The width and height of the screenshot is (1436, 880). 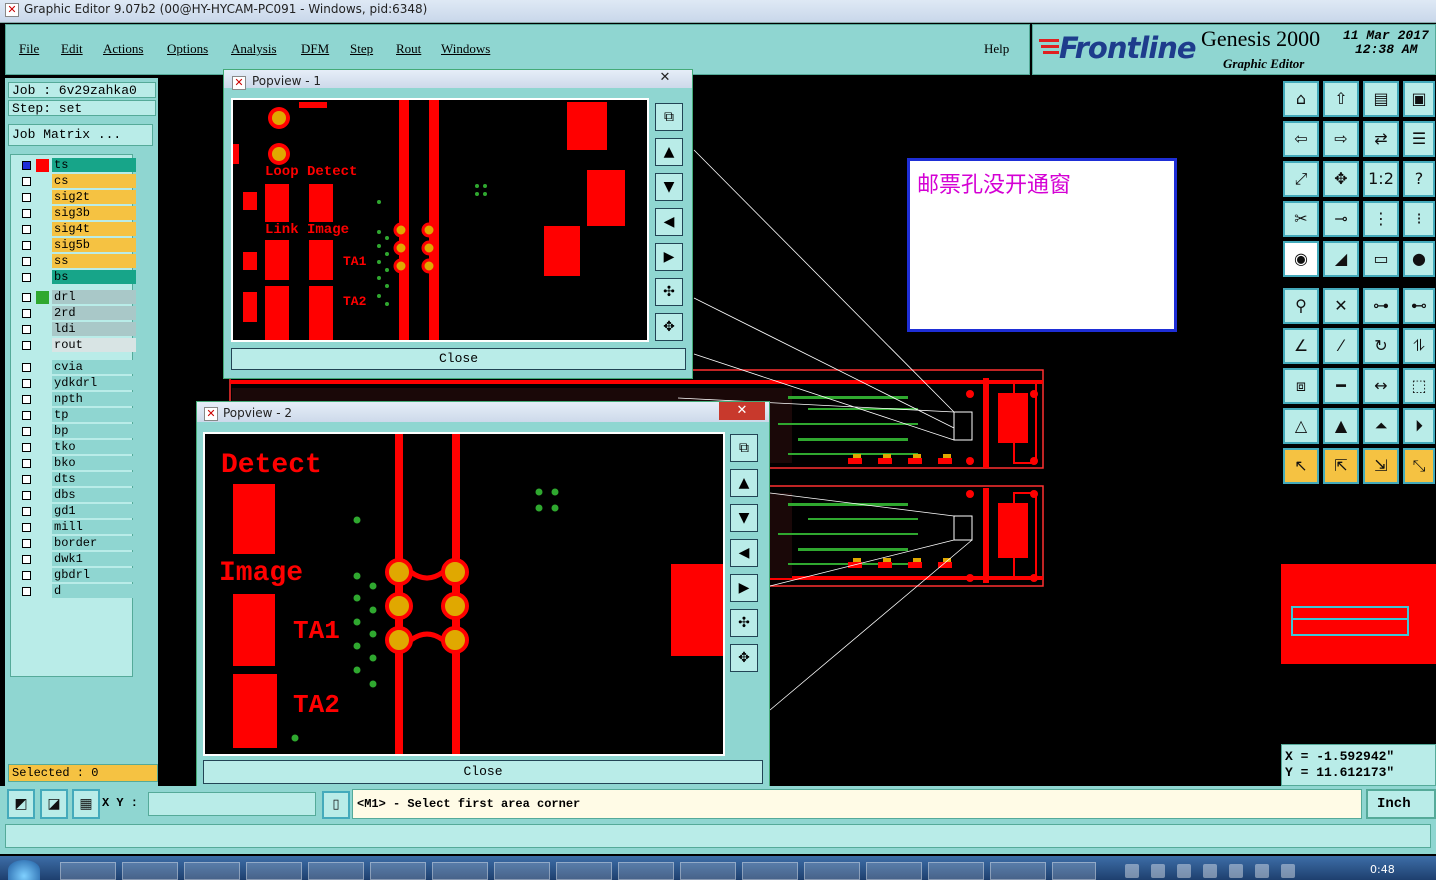 What do you see at coordinates (669, 222) in the screenshot?
I see `popview-1-pan-left-button: ◀` at bounding box center [669, 222].